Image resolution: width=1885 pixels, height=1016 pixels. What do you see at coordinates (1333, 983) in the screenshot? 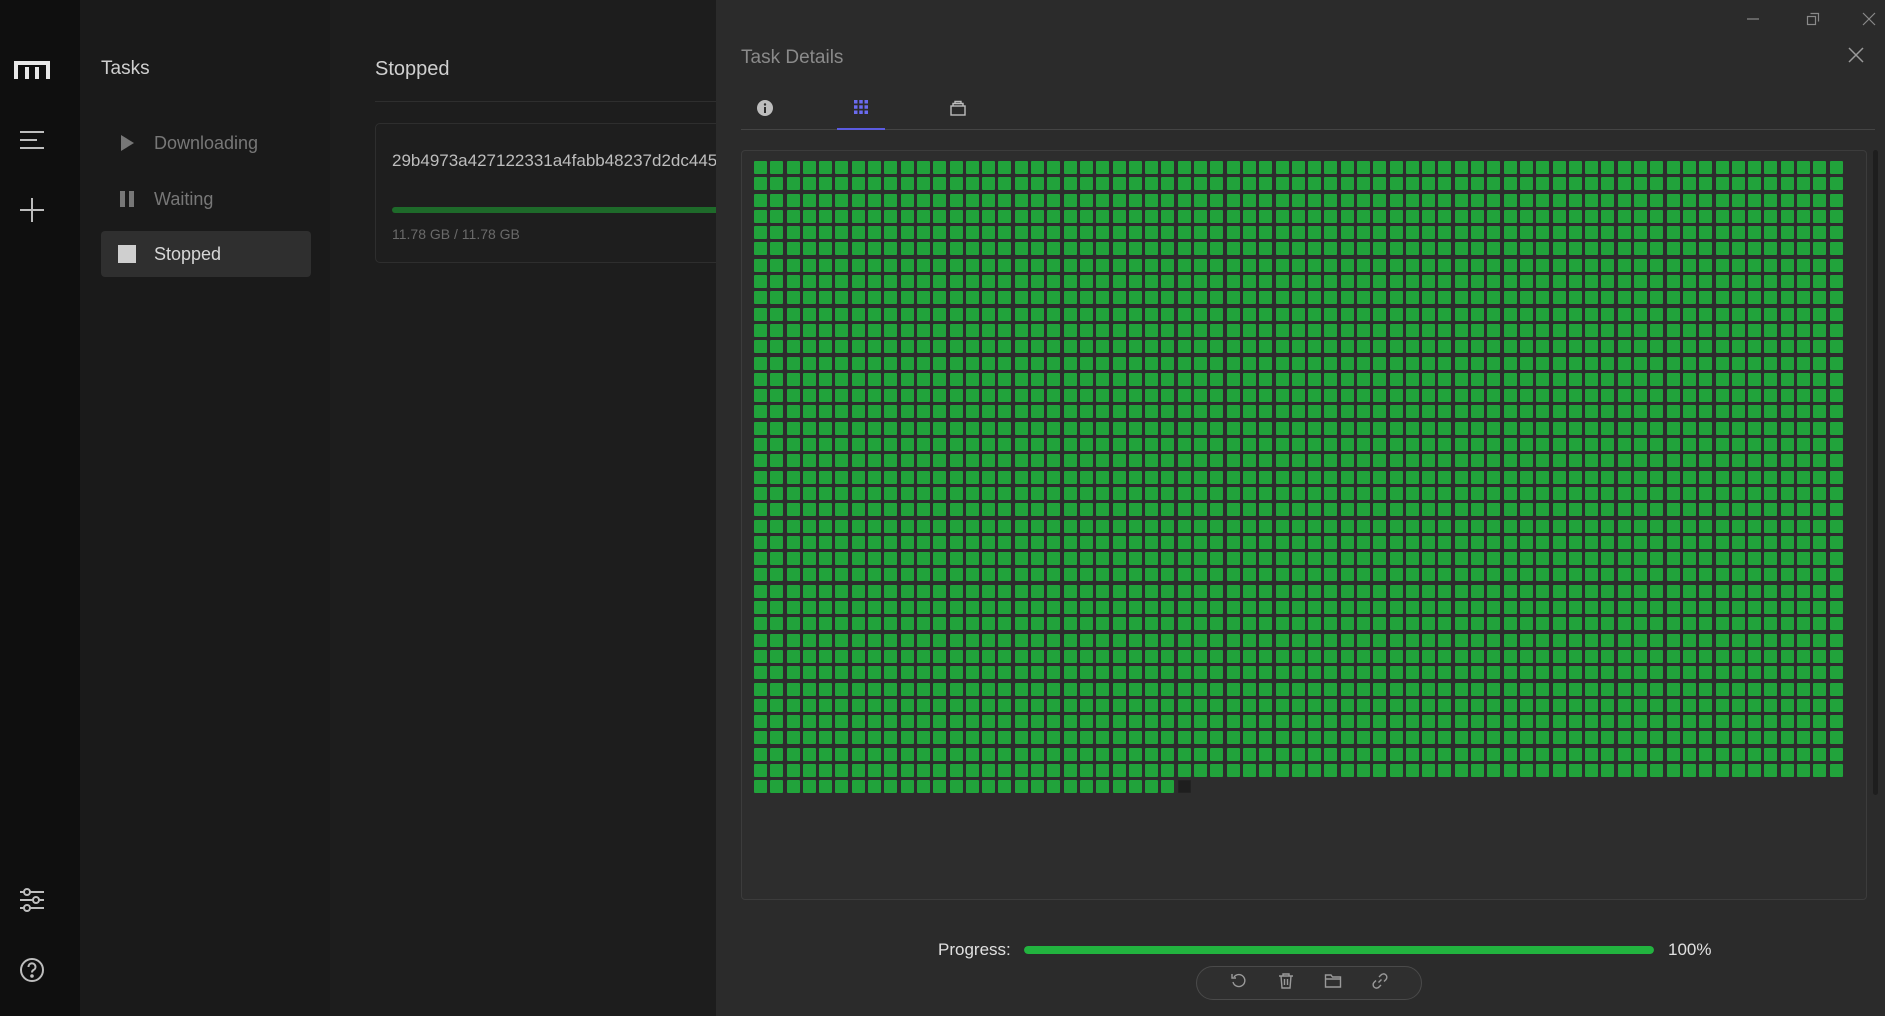
I see `open-folder-button` at bounding box center [1333, 983].